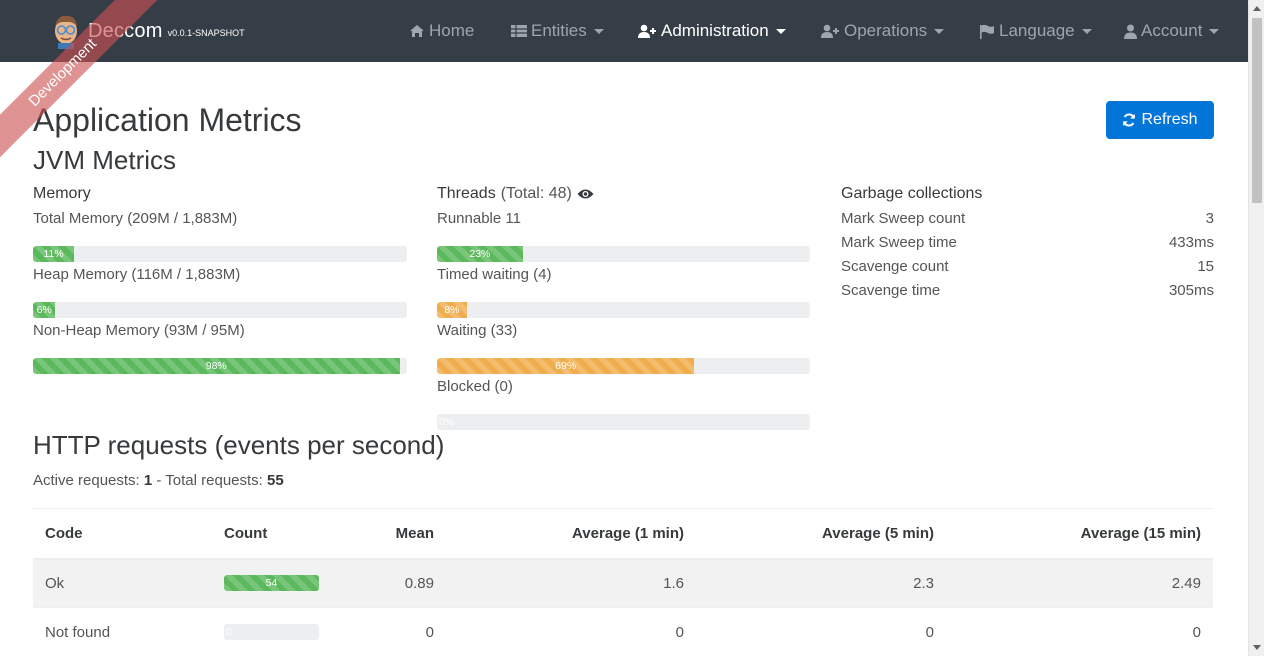 This screenshot has height=656, width=1264. I want to click on vertical-scrollbar, so click(1256, 328).